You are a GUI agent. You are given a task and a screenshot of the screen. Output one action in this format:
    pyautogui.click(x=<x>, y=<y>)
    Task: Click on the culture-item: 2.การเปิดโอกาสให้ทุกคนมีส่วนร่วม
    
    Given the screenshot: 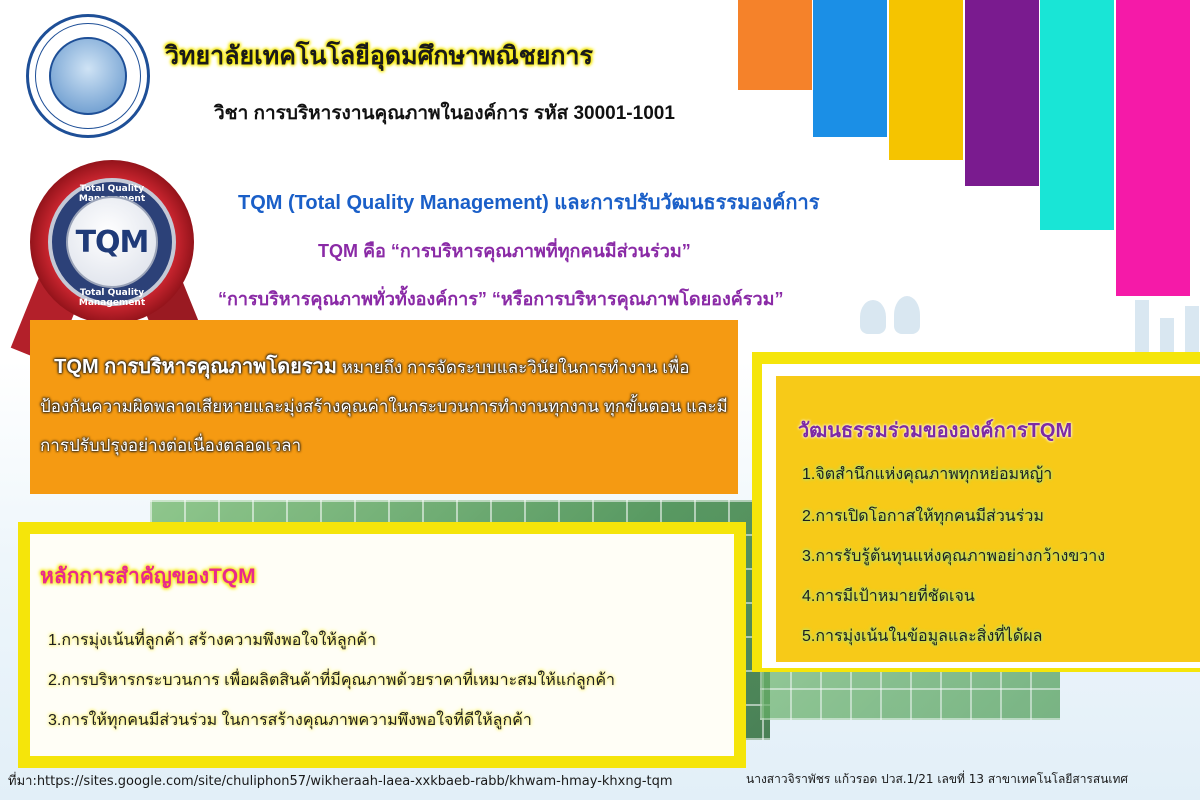 What is the action you would take?
    pyautogui.click(x=923, y=516)
    